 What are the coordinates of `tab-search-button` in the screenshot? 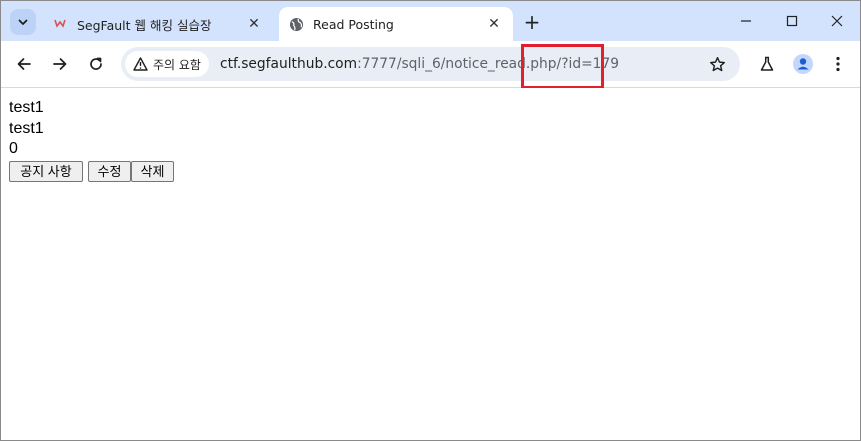 It's located at (23, 22).